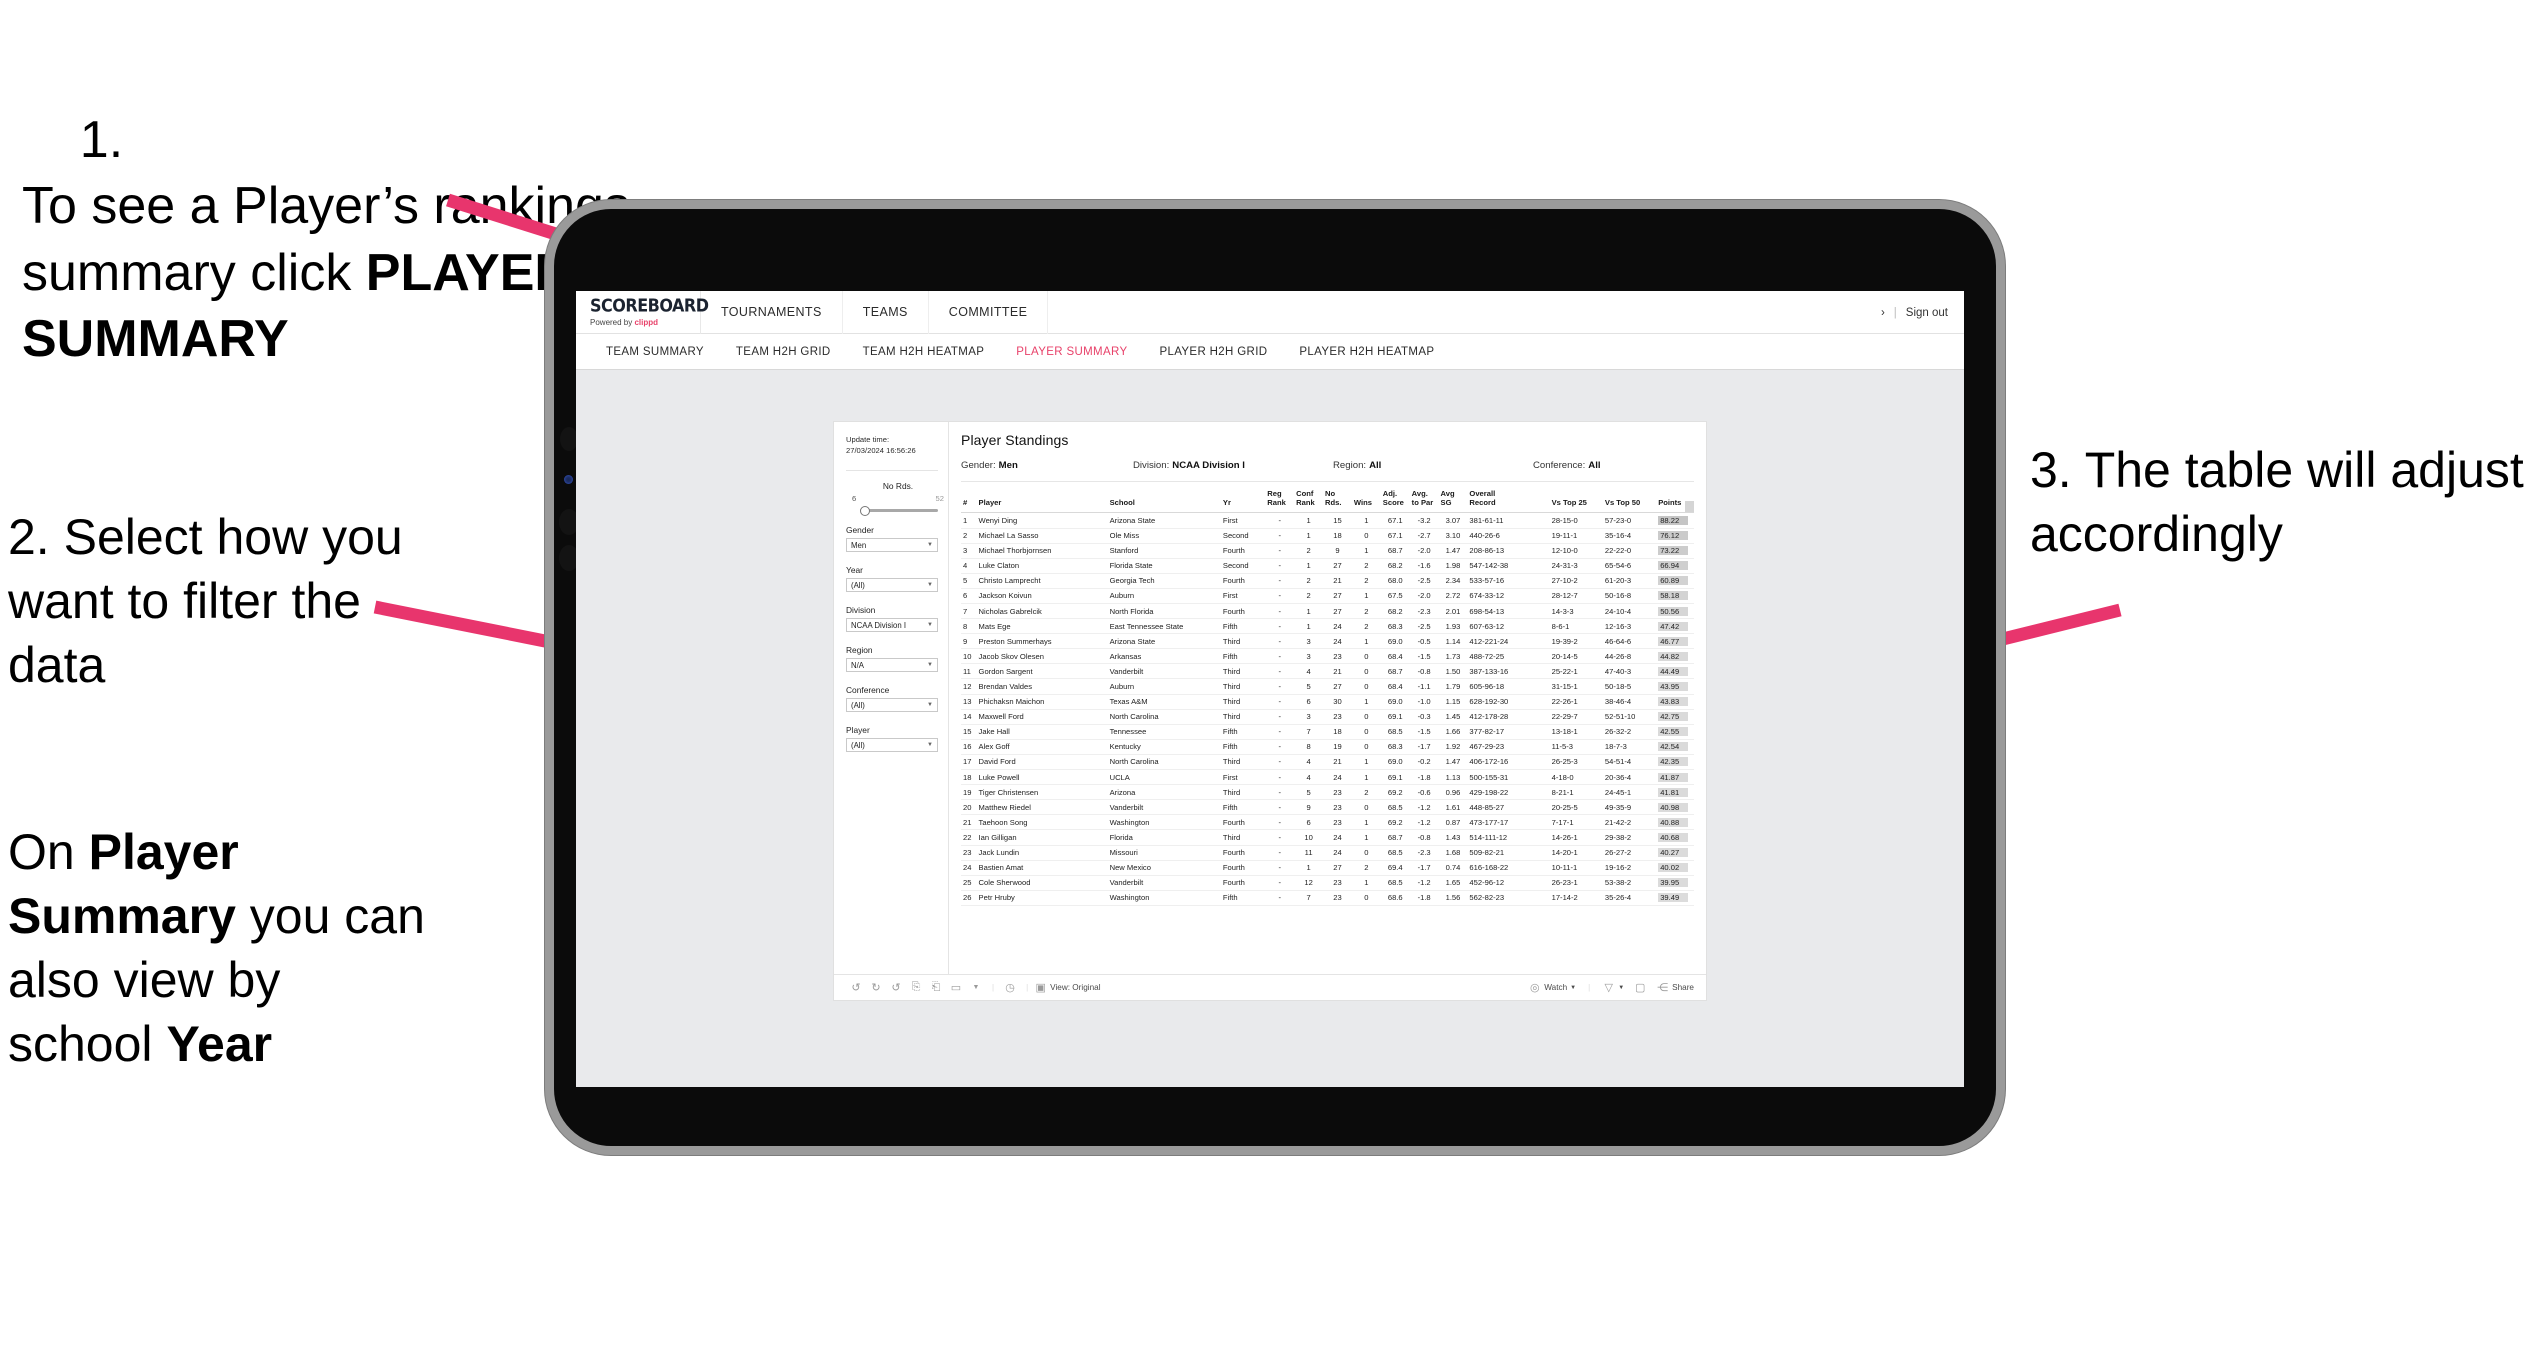 This screenshot has width=2526, height=1359. I want to click on top-nav-item-tournaments: TOURNAMENTS, so click(772, 312).